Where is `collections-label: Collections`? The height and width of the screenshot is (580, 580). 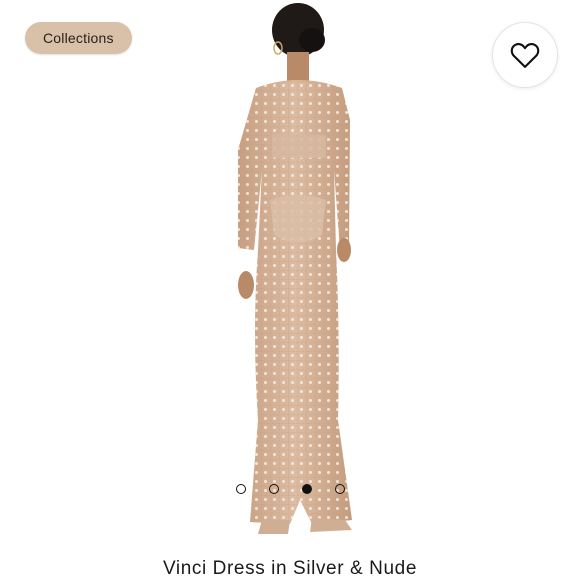 collections-label: Collections is located at coordinates (78, 38).